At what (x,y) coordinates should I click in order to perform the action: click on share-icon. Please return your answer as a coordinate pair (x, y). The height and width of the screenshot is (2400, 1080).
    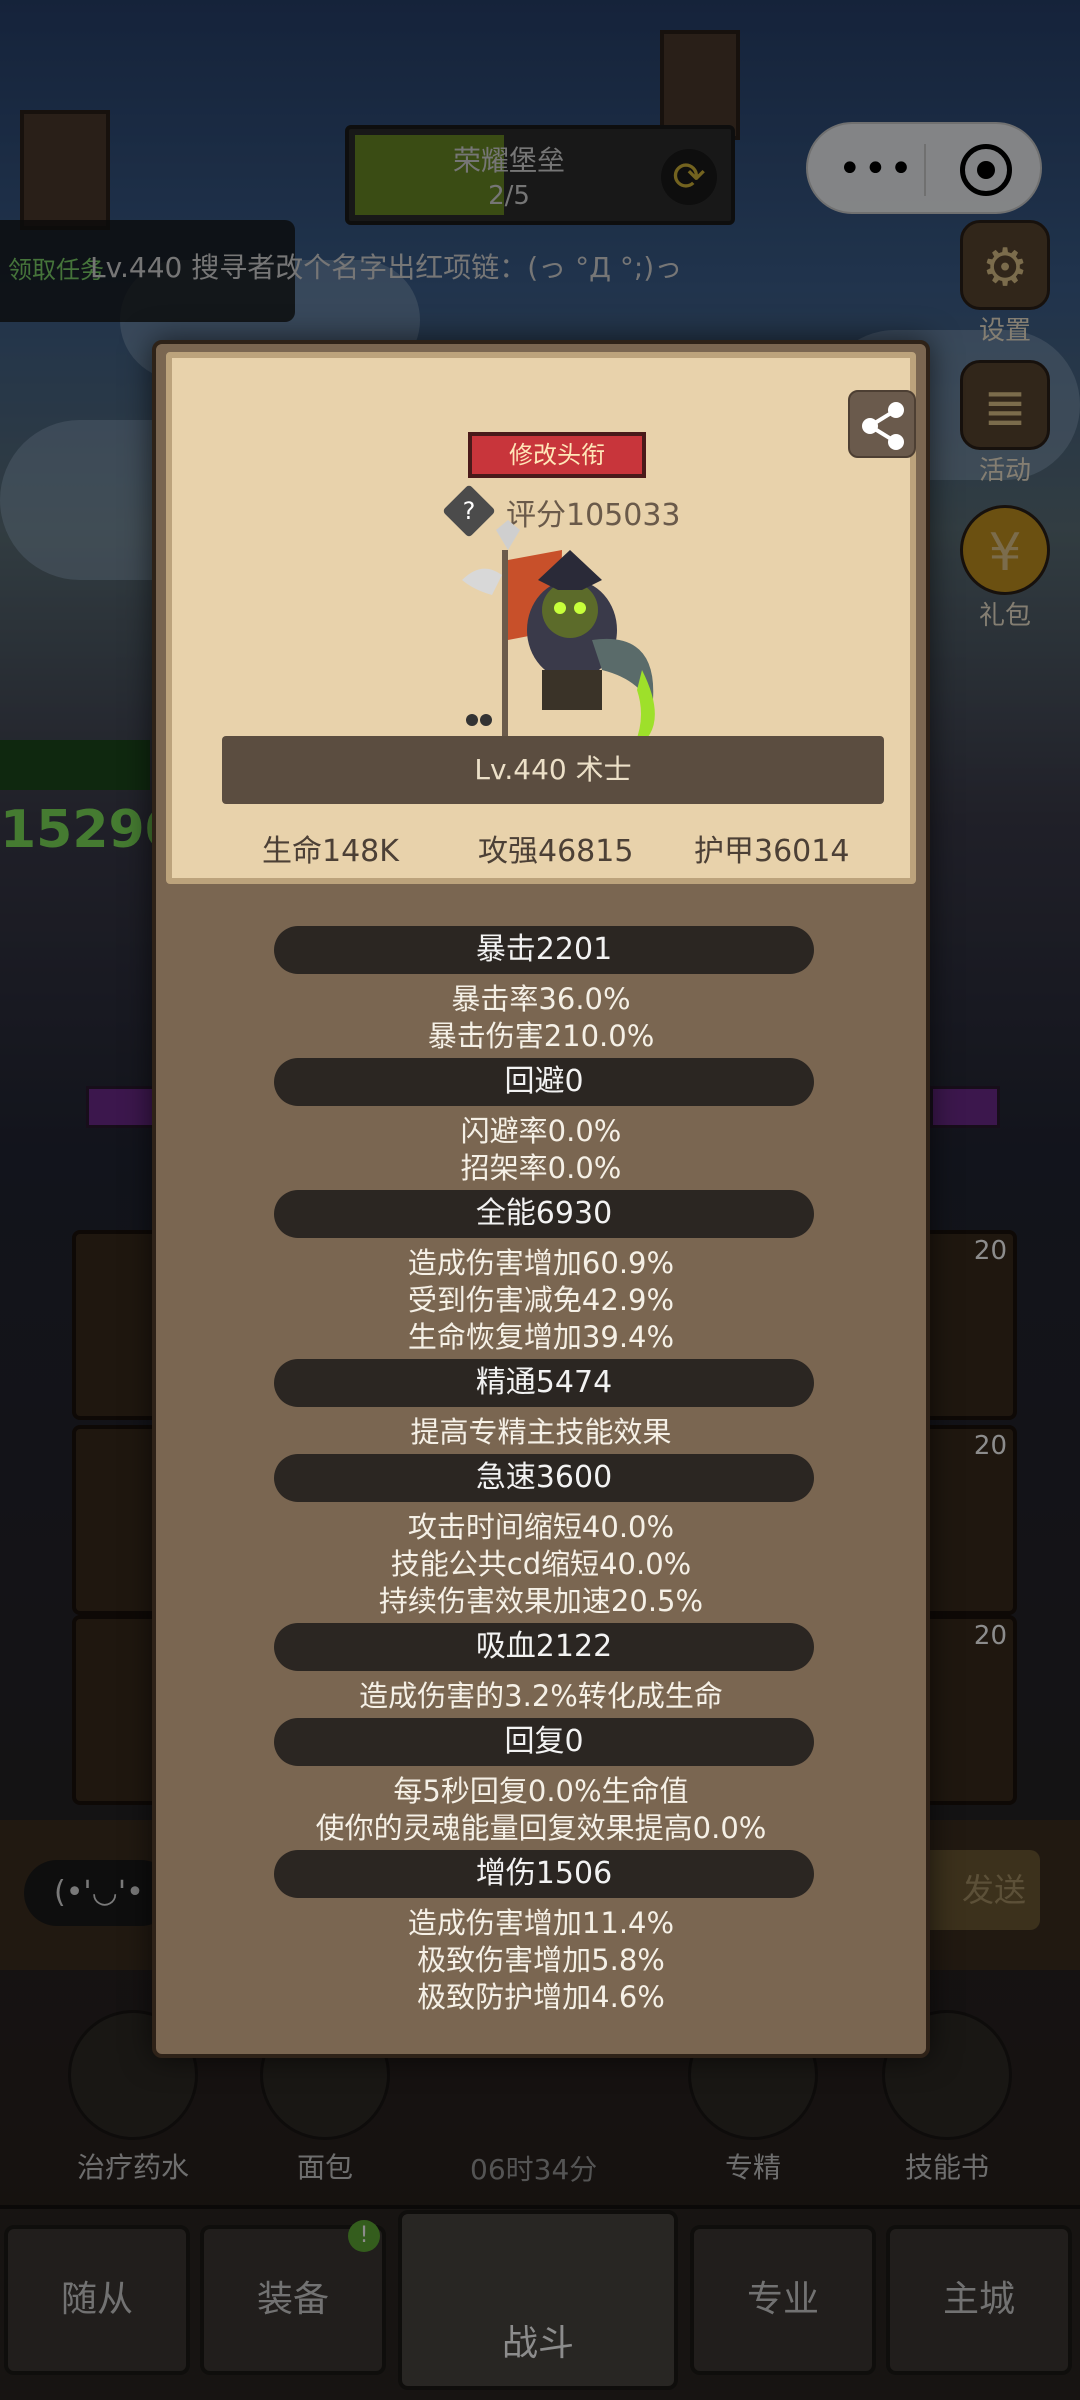
    Looking at the image, I should click on (883, 426).